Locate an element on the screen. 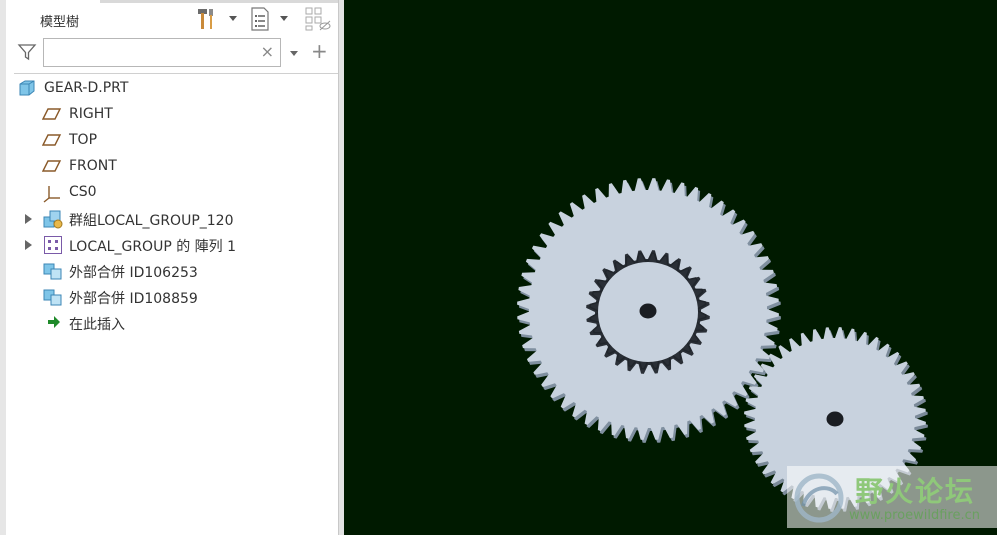 The width and height of the screenshot is (997, 535). tools-icon is located at coordinates (205, 19).